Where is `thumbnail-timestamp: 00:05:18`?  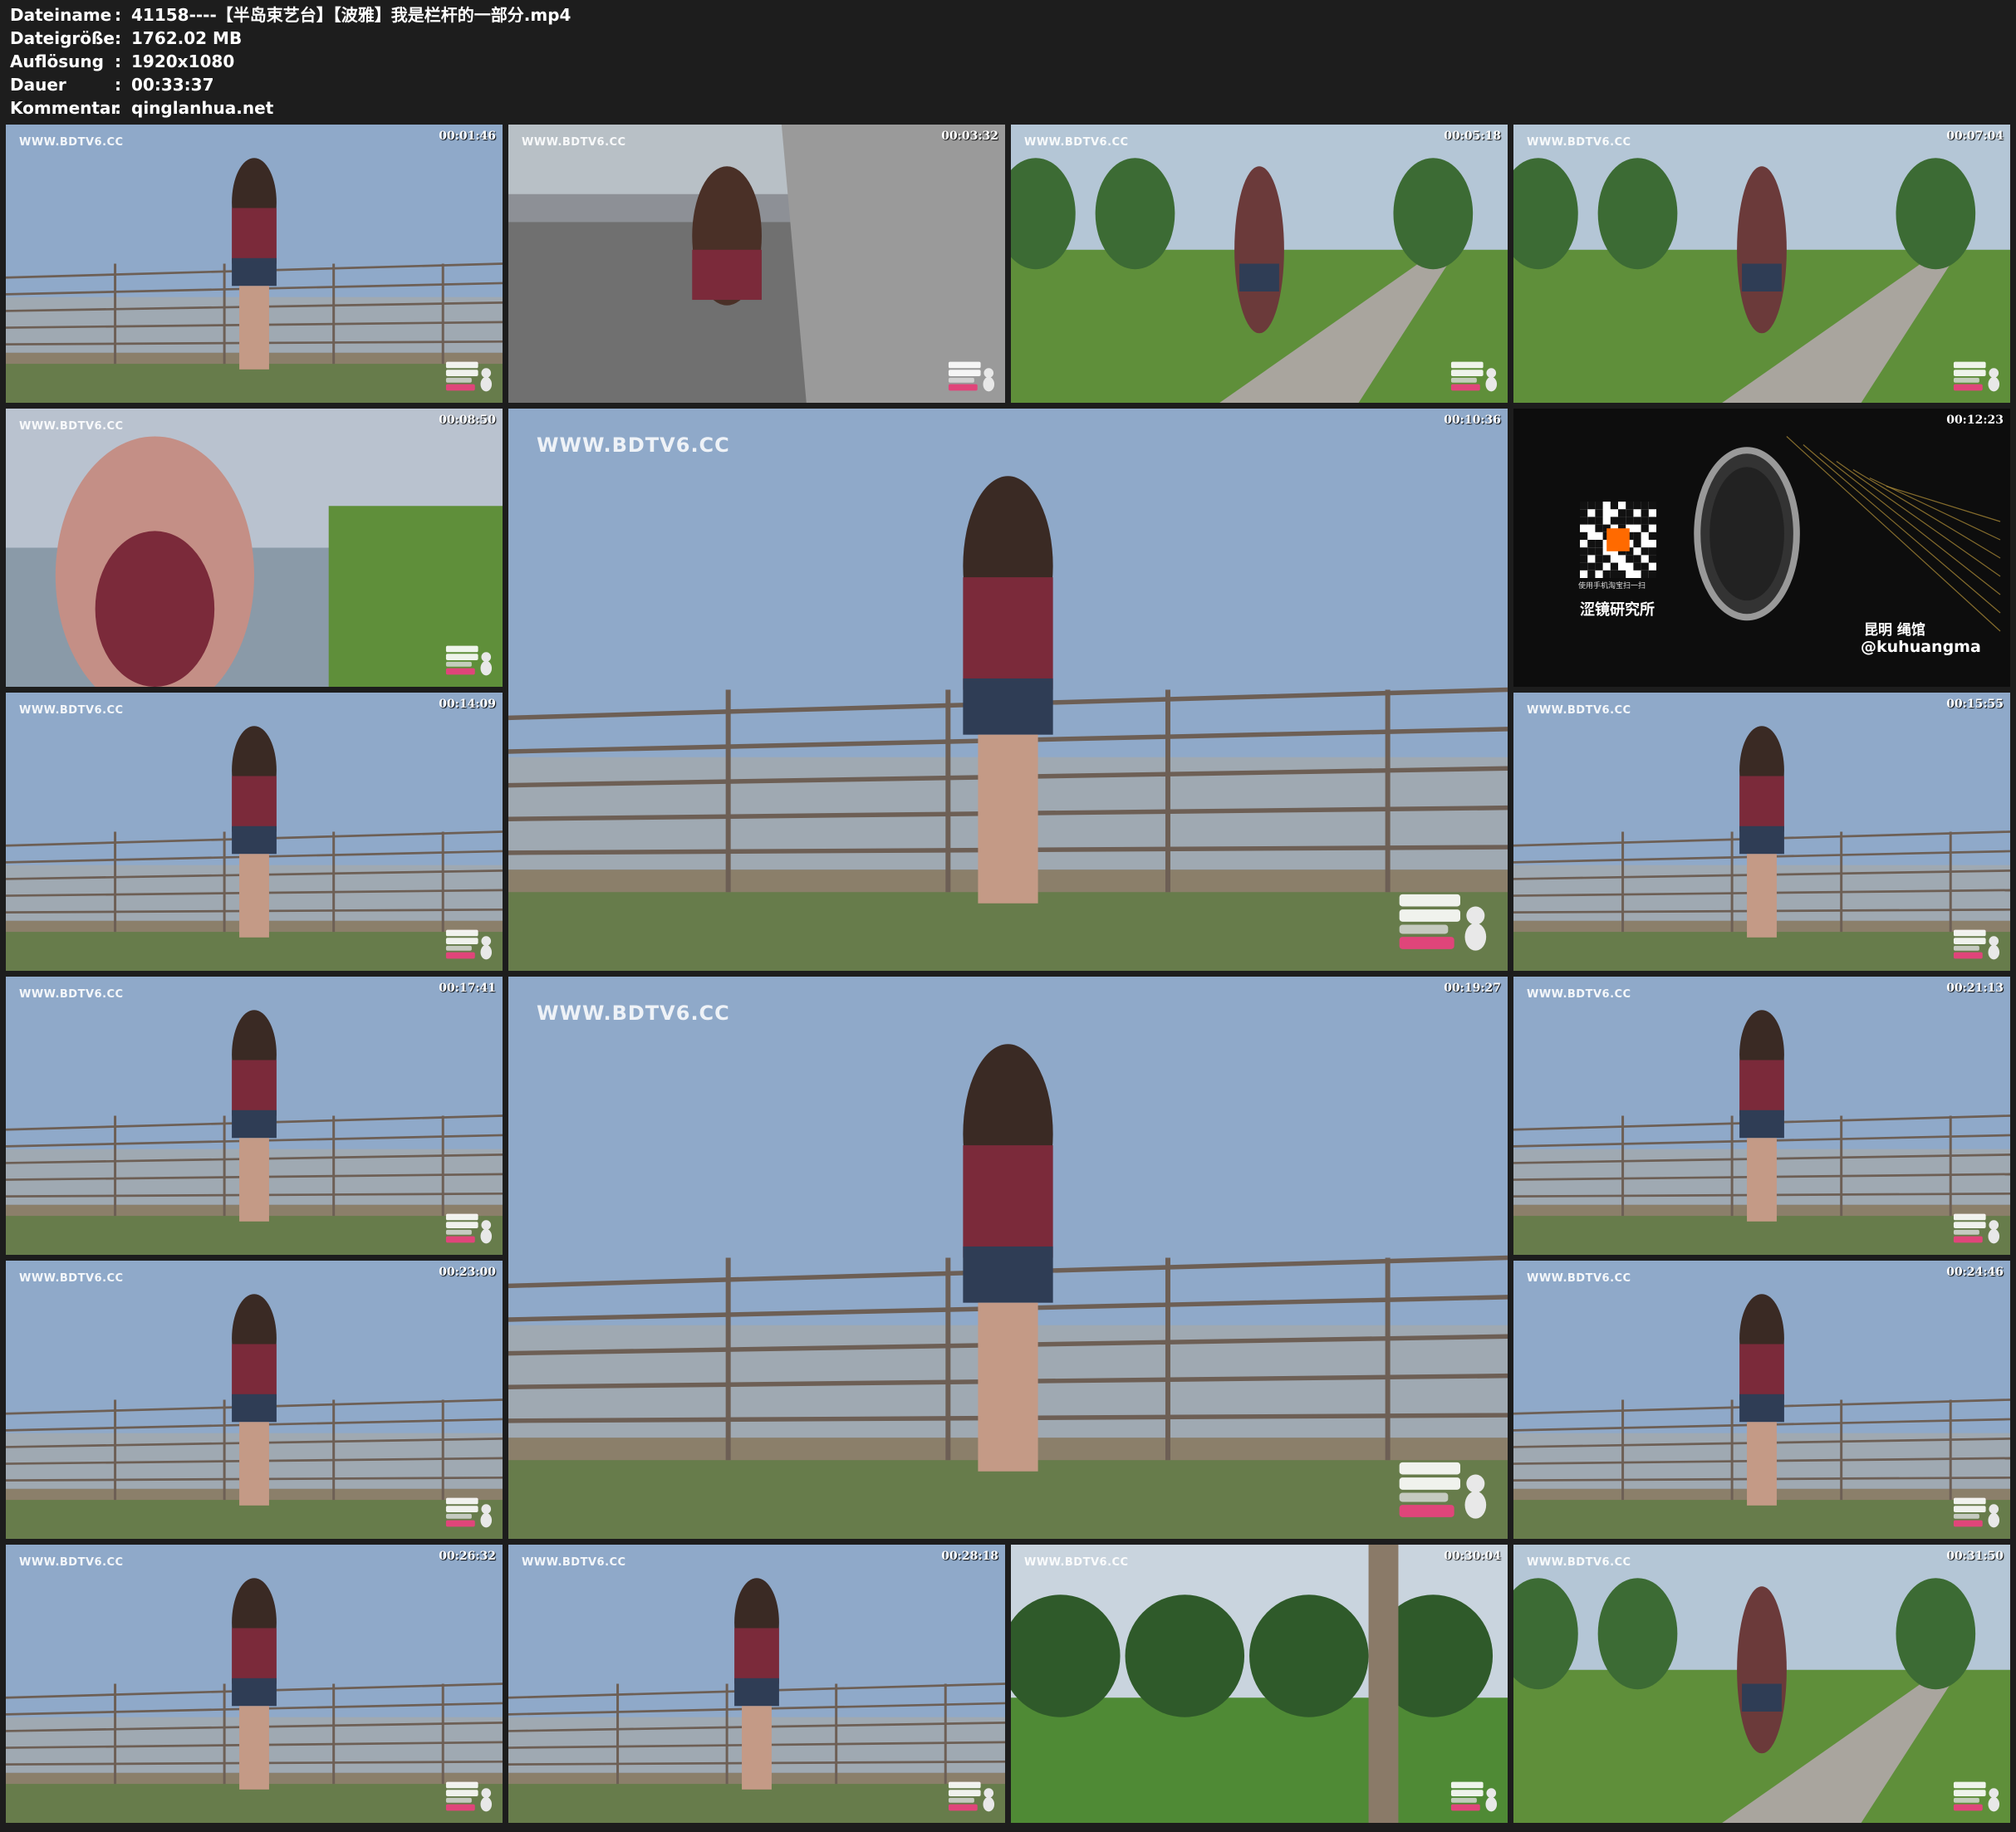
thumbnail-timestamp: 00:05:18 is located at coordinates (1472, 136).